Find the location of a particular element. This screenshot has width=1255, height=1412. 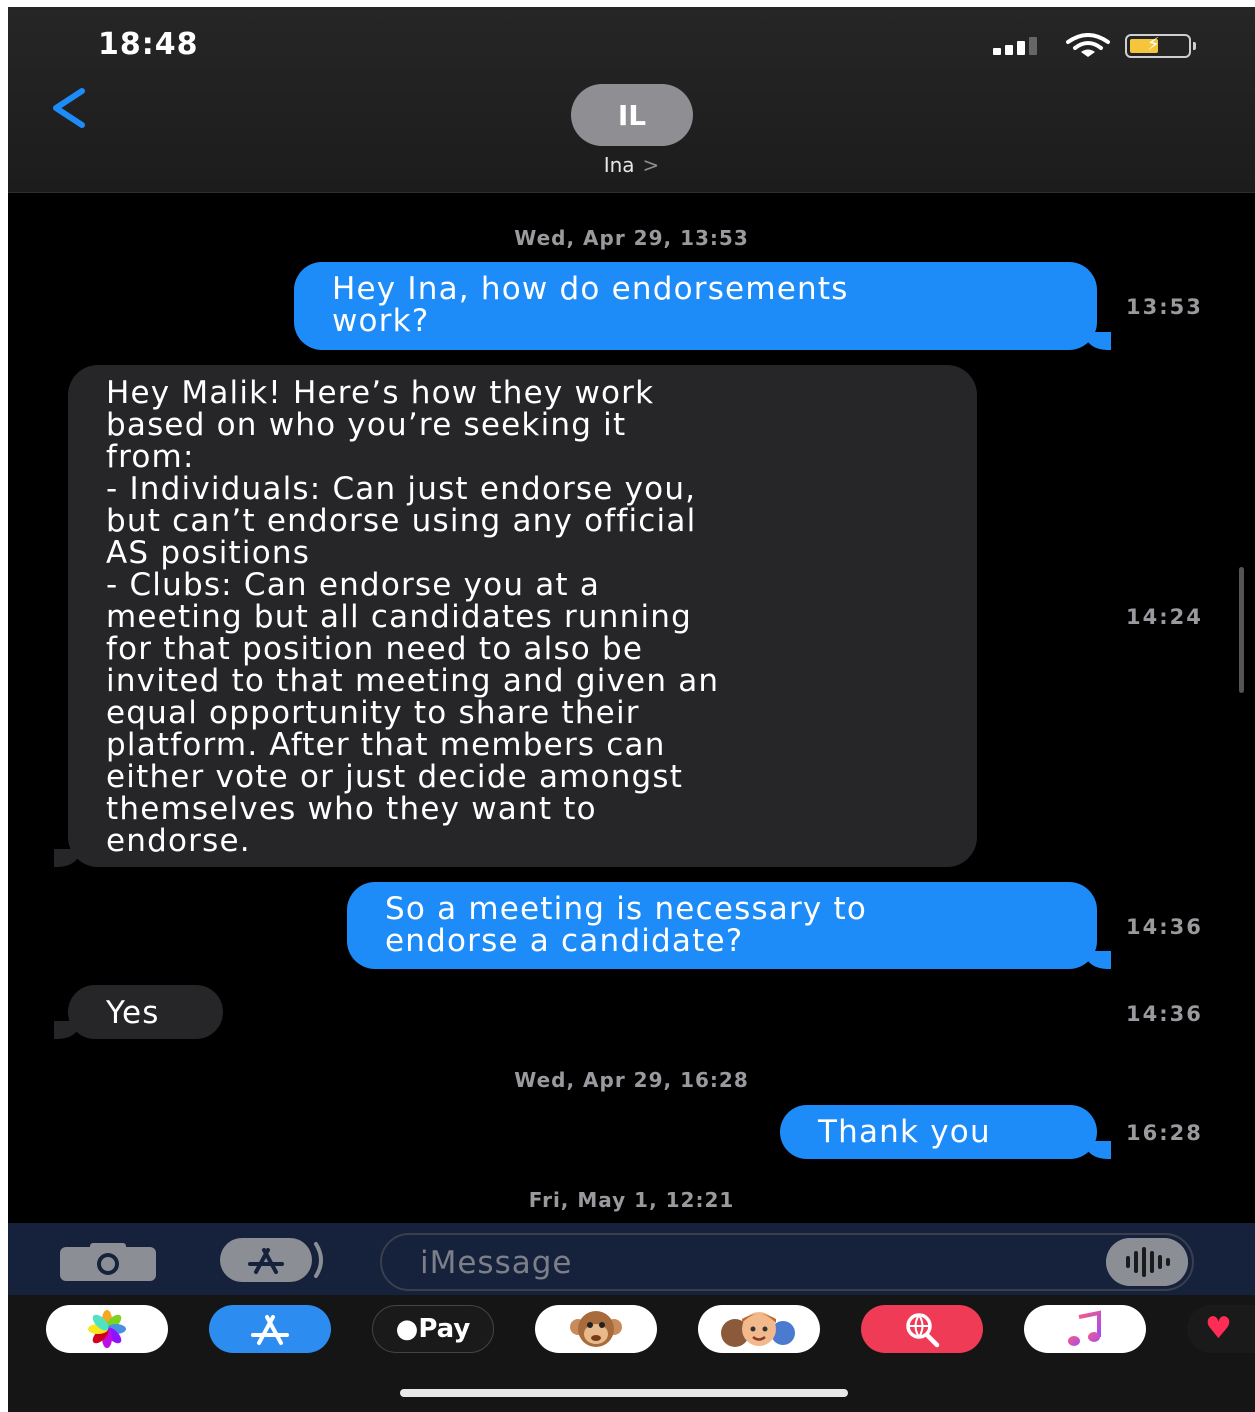

battery-charging-icon: ⚡ is located at coordinates (1160, 46).